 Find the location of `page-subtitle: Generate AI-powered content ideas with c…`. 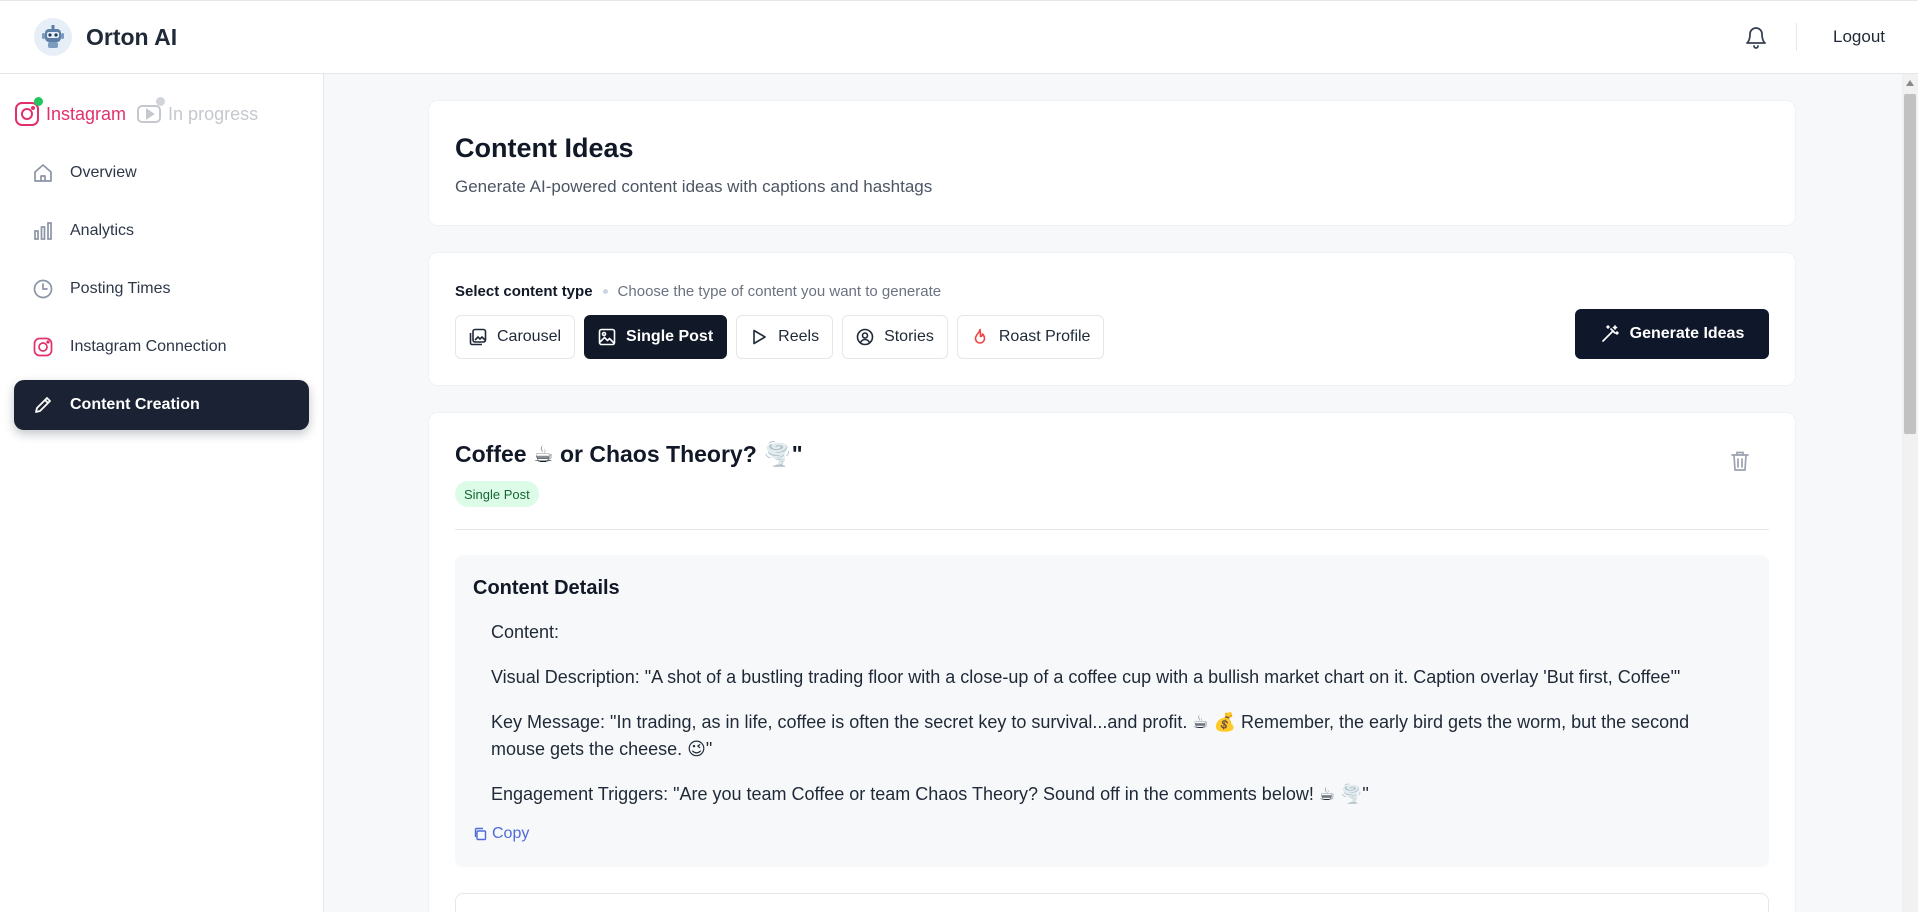

page-subtitle: Generate AI-powered content ideas with c… is located at coordinates (694, 186).